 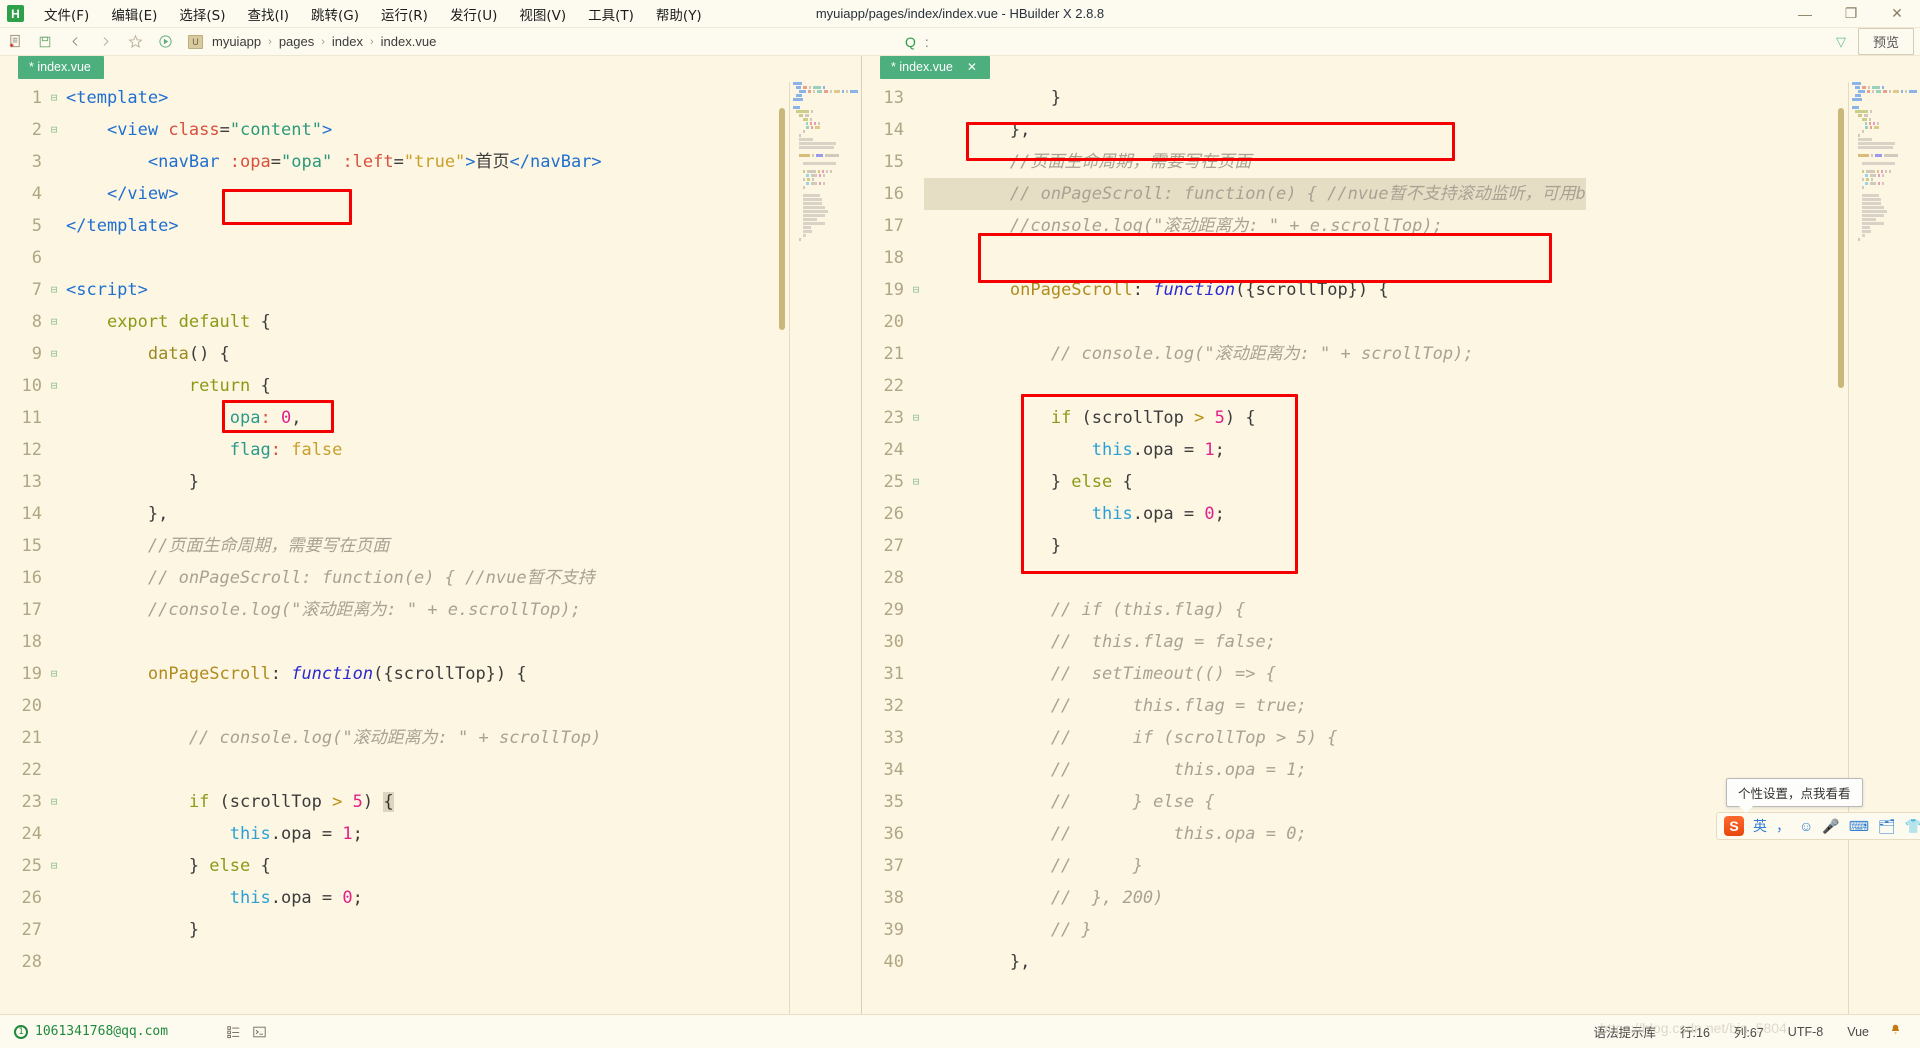 What do you see at coordinates (910, 42) in the screenshot?
I see `search-icon: Q` at bounding box center [910, 42].